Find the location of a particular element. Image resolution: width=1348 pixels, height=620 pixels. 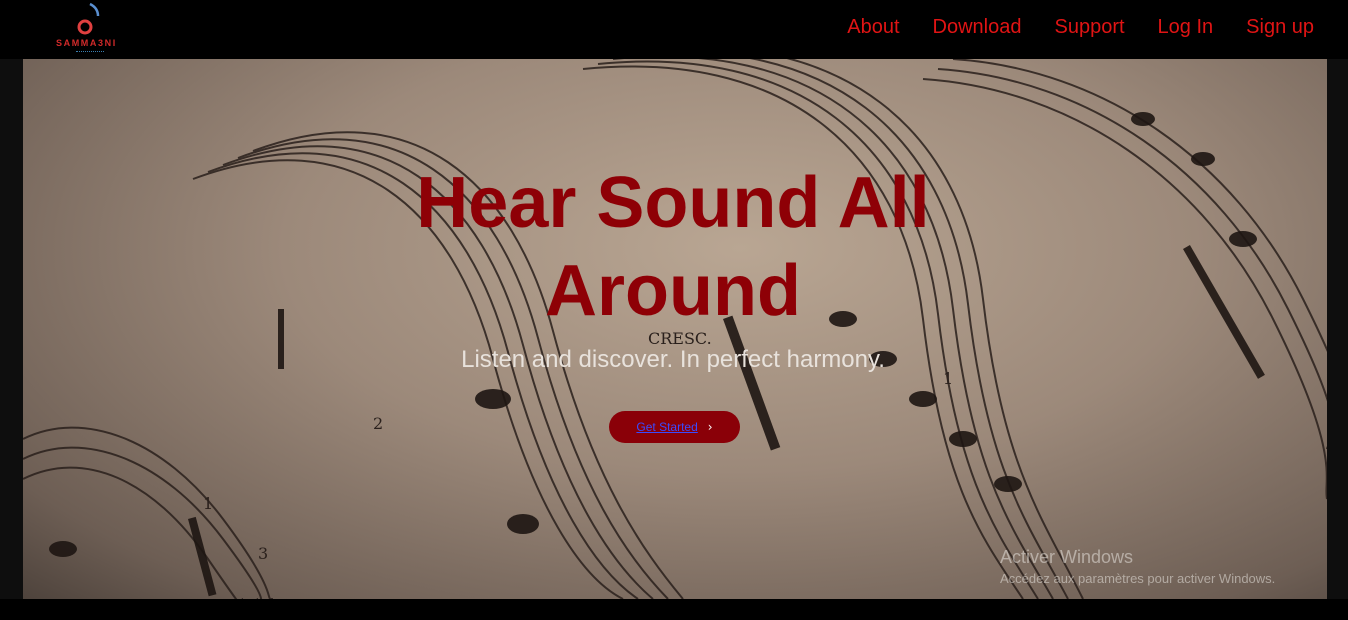

get-started-label: Get Started is located at coordinates (667, 427).